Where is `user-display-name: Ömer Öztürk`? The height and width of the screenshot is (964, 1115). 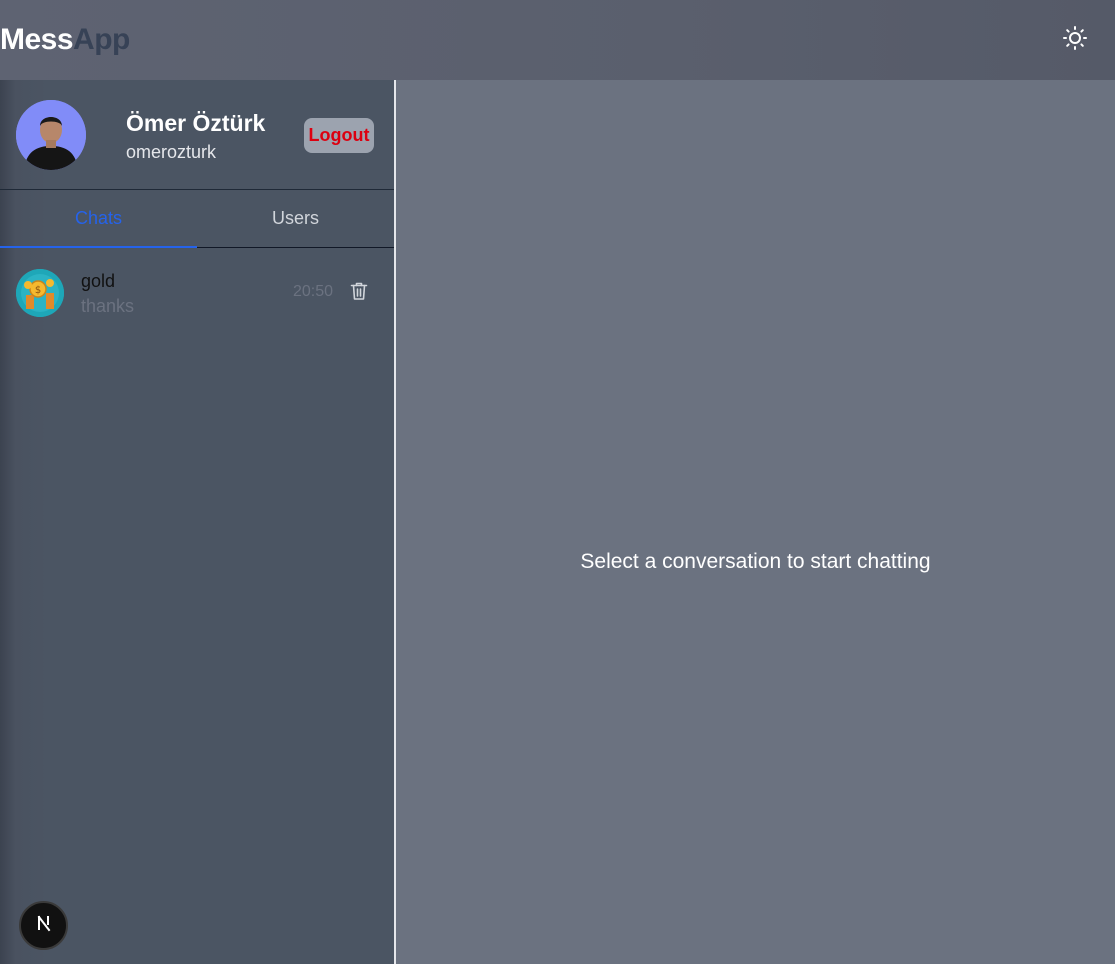
user-display-name: Ömer Öztürk is located at coordinates (196, 123).